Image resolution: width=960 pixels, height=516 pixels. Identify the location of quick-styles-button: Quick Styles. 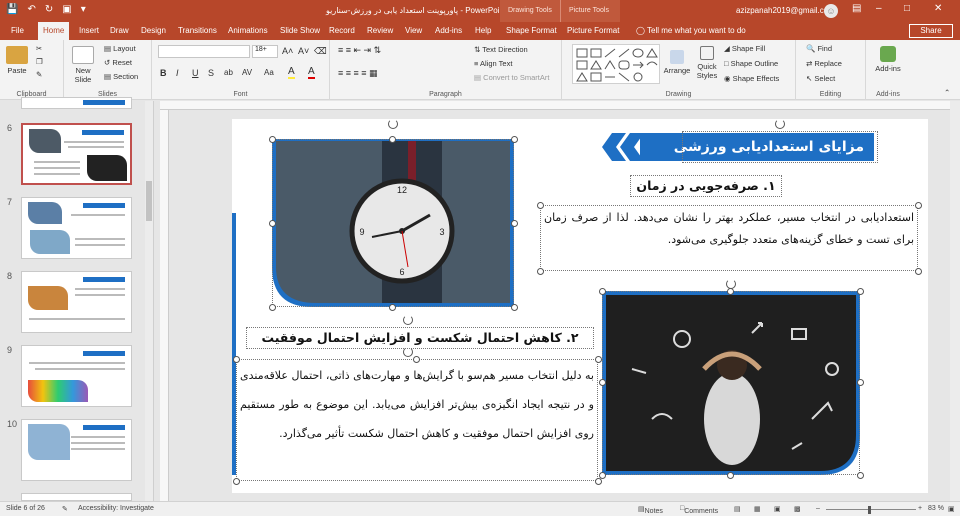
(707, 63).